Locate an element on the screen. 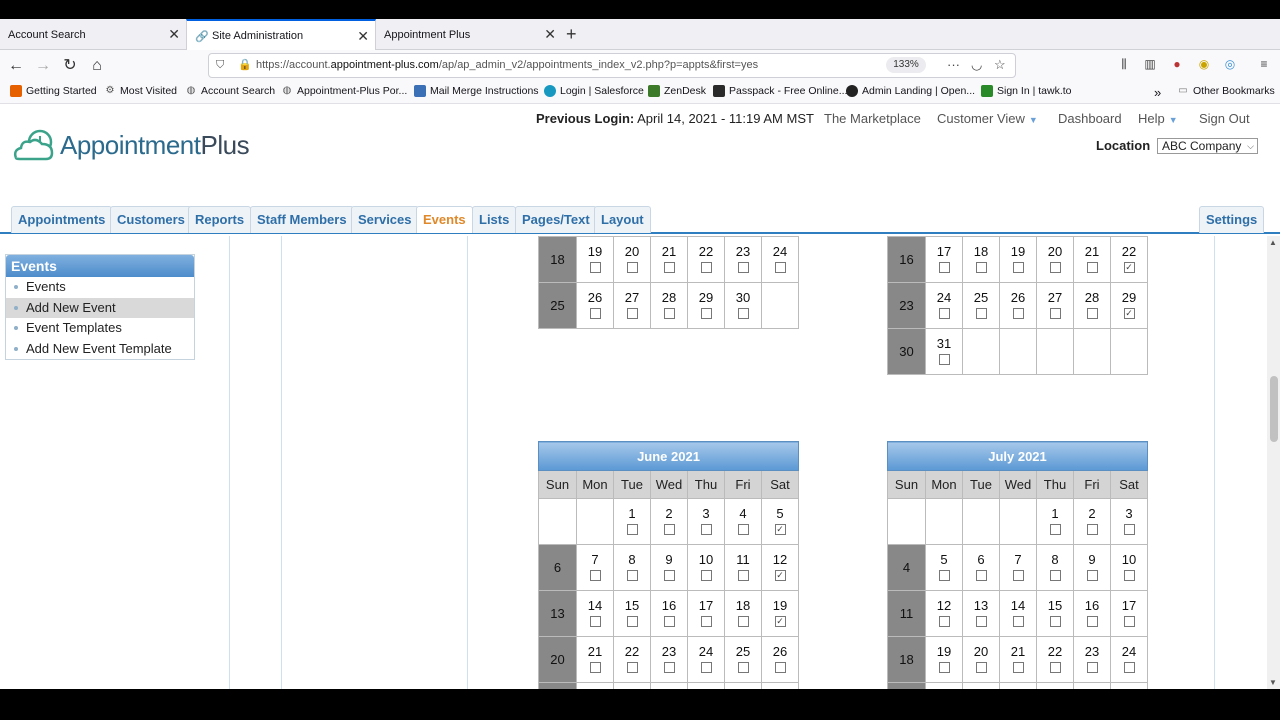 Image resolution: width=1280 pixels, height=720 pixels. tab-reports: Reports is located at coordinates (220, 219).